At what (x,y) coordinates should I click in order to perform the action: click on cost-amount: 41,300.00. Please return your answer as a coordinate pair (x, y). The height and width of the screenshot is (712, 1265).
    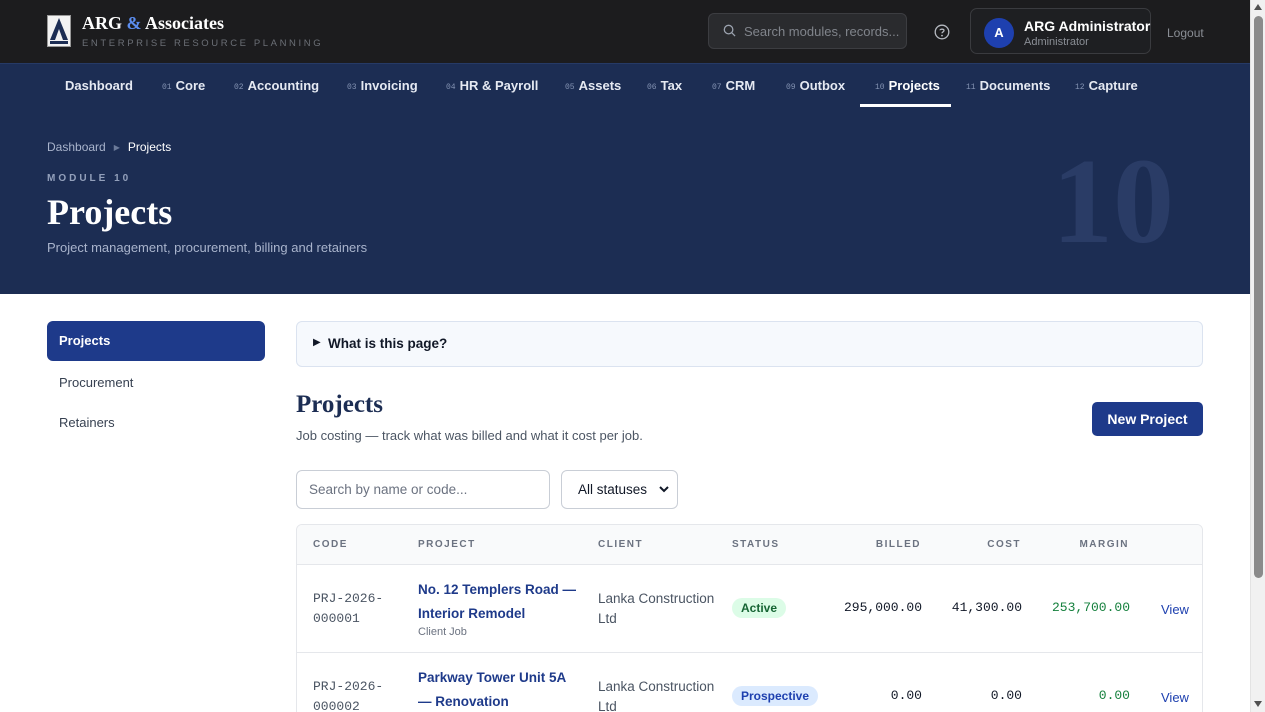
    Looking at the image, I should click on (986, 607).